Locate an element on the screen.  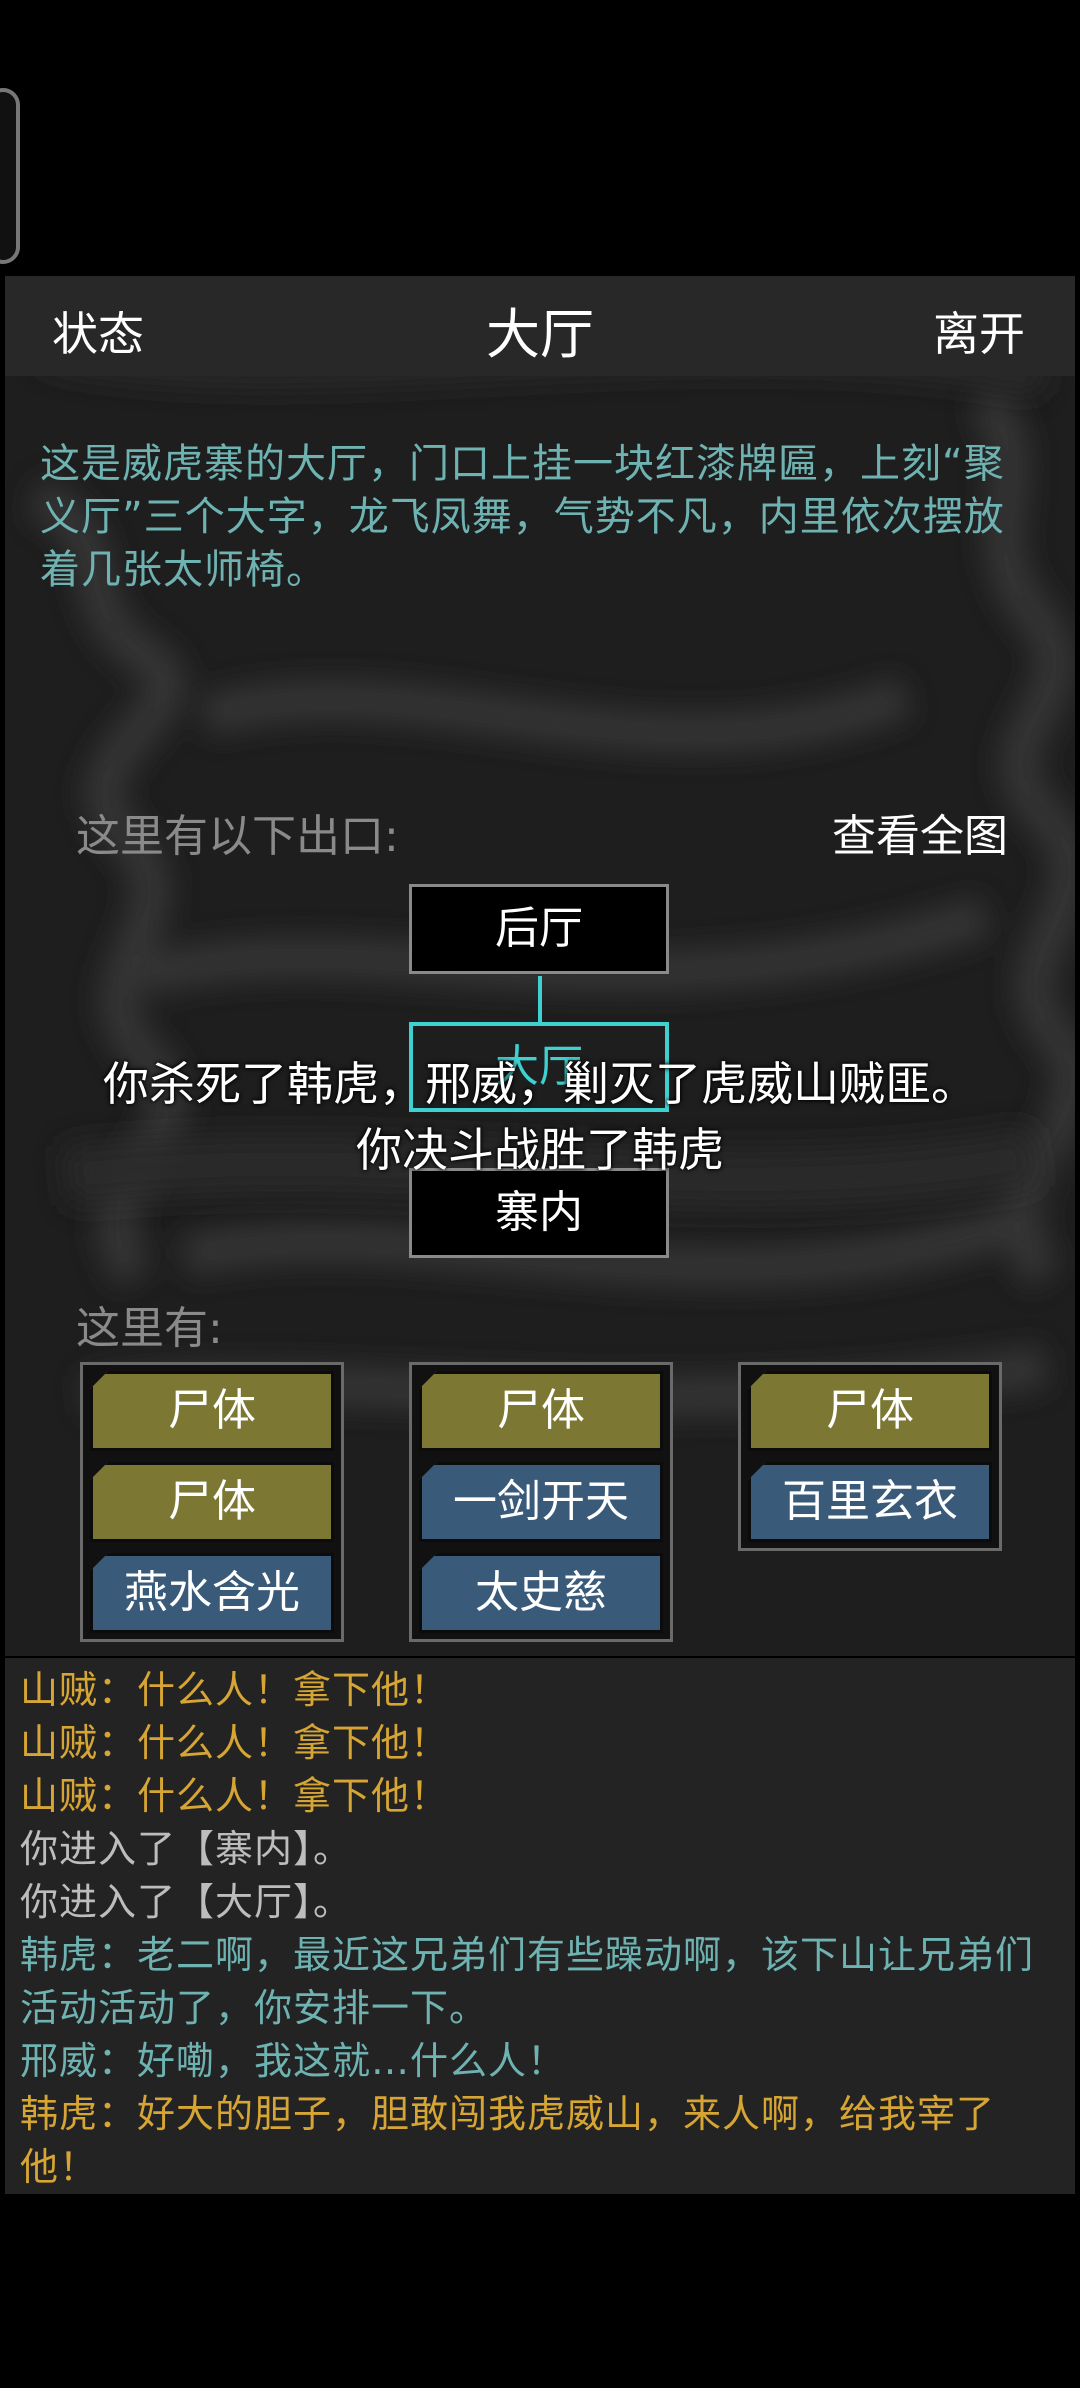
npc-button: 燕水含光 is located at coordinates (212, 1593).